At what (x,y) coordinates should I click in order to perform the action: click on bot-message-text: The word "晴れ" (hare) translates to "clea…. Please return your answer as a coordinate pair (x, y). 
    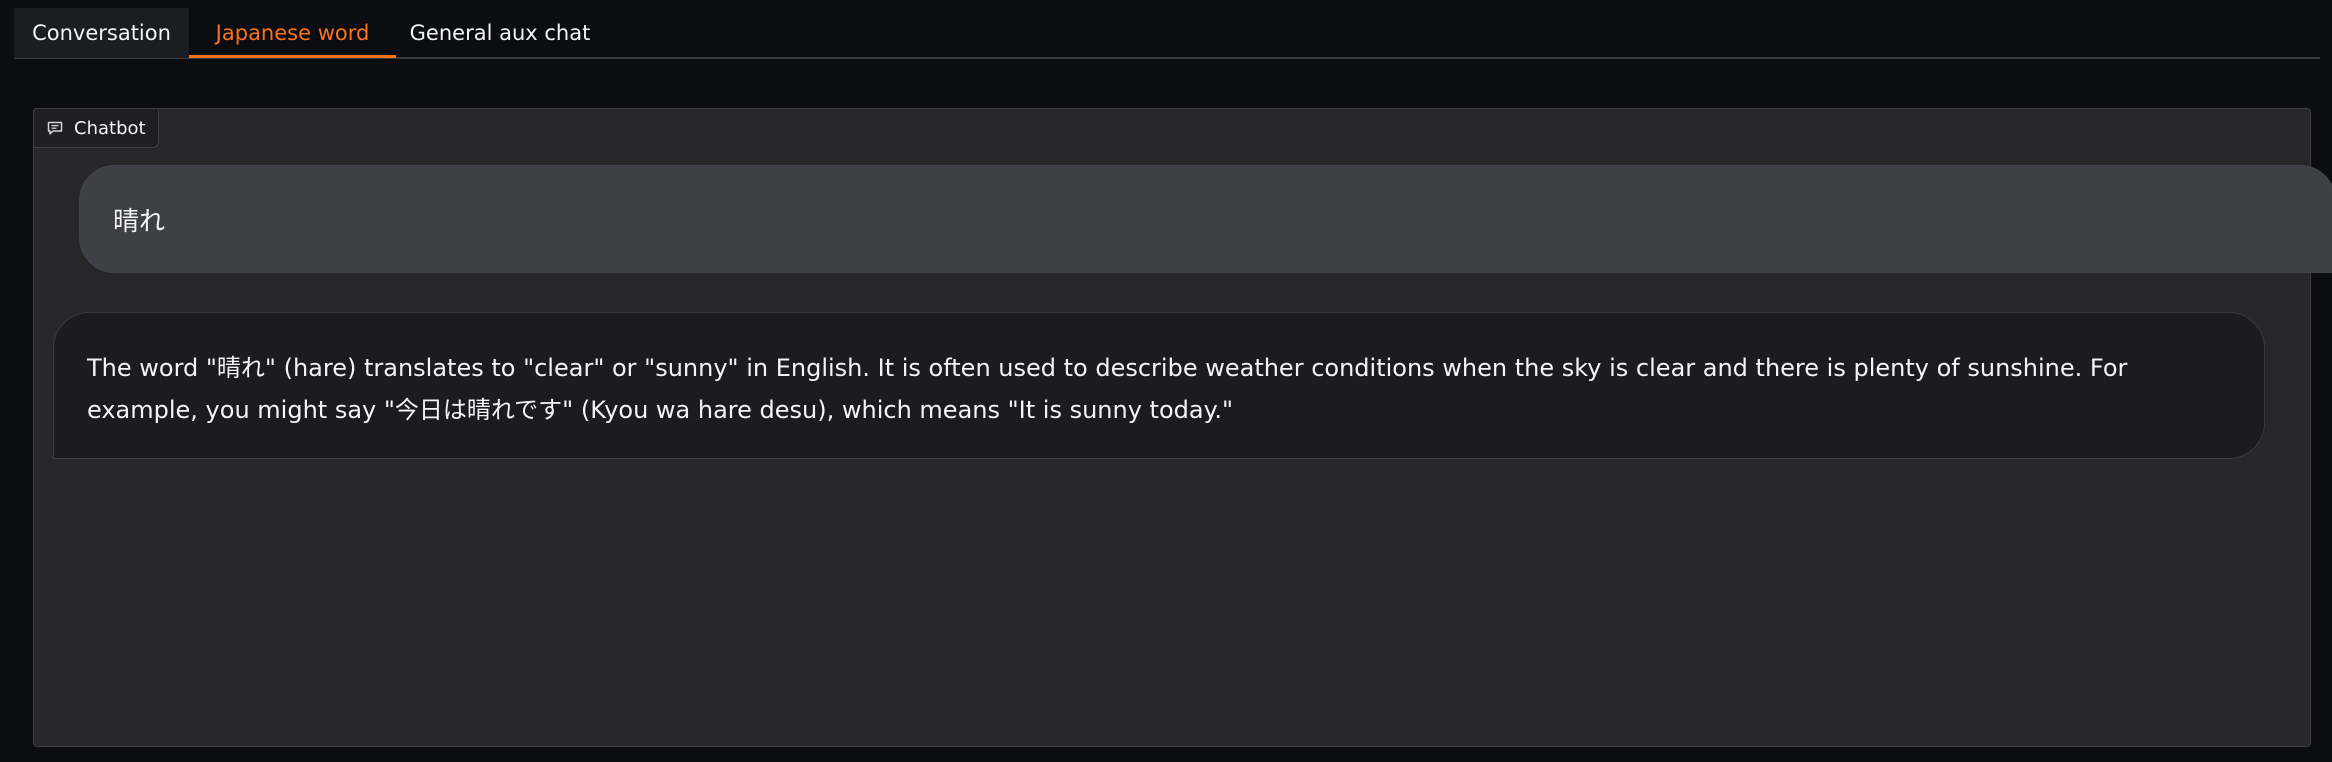
    Looking at the image, I should click on (1107, 389).